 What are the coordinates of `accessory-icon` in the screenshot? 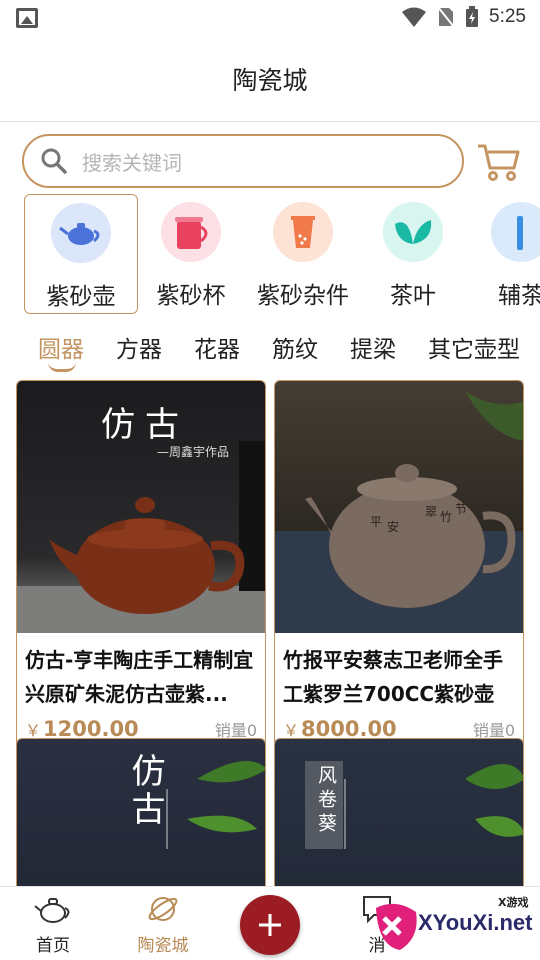 It's located at (303, 232).